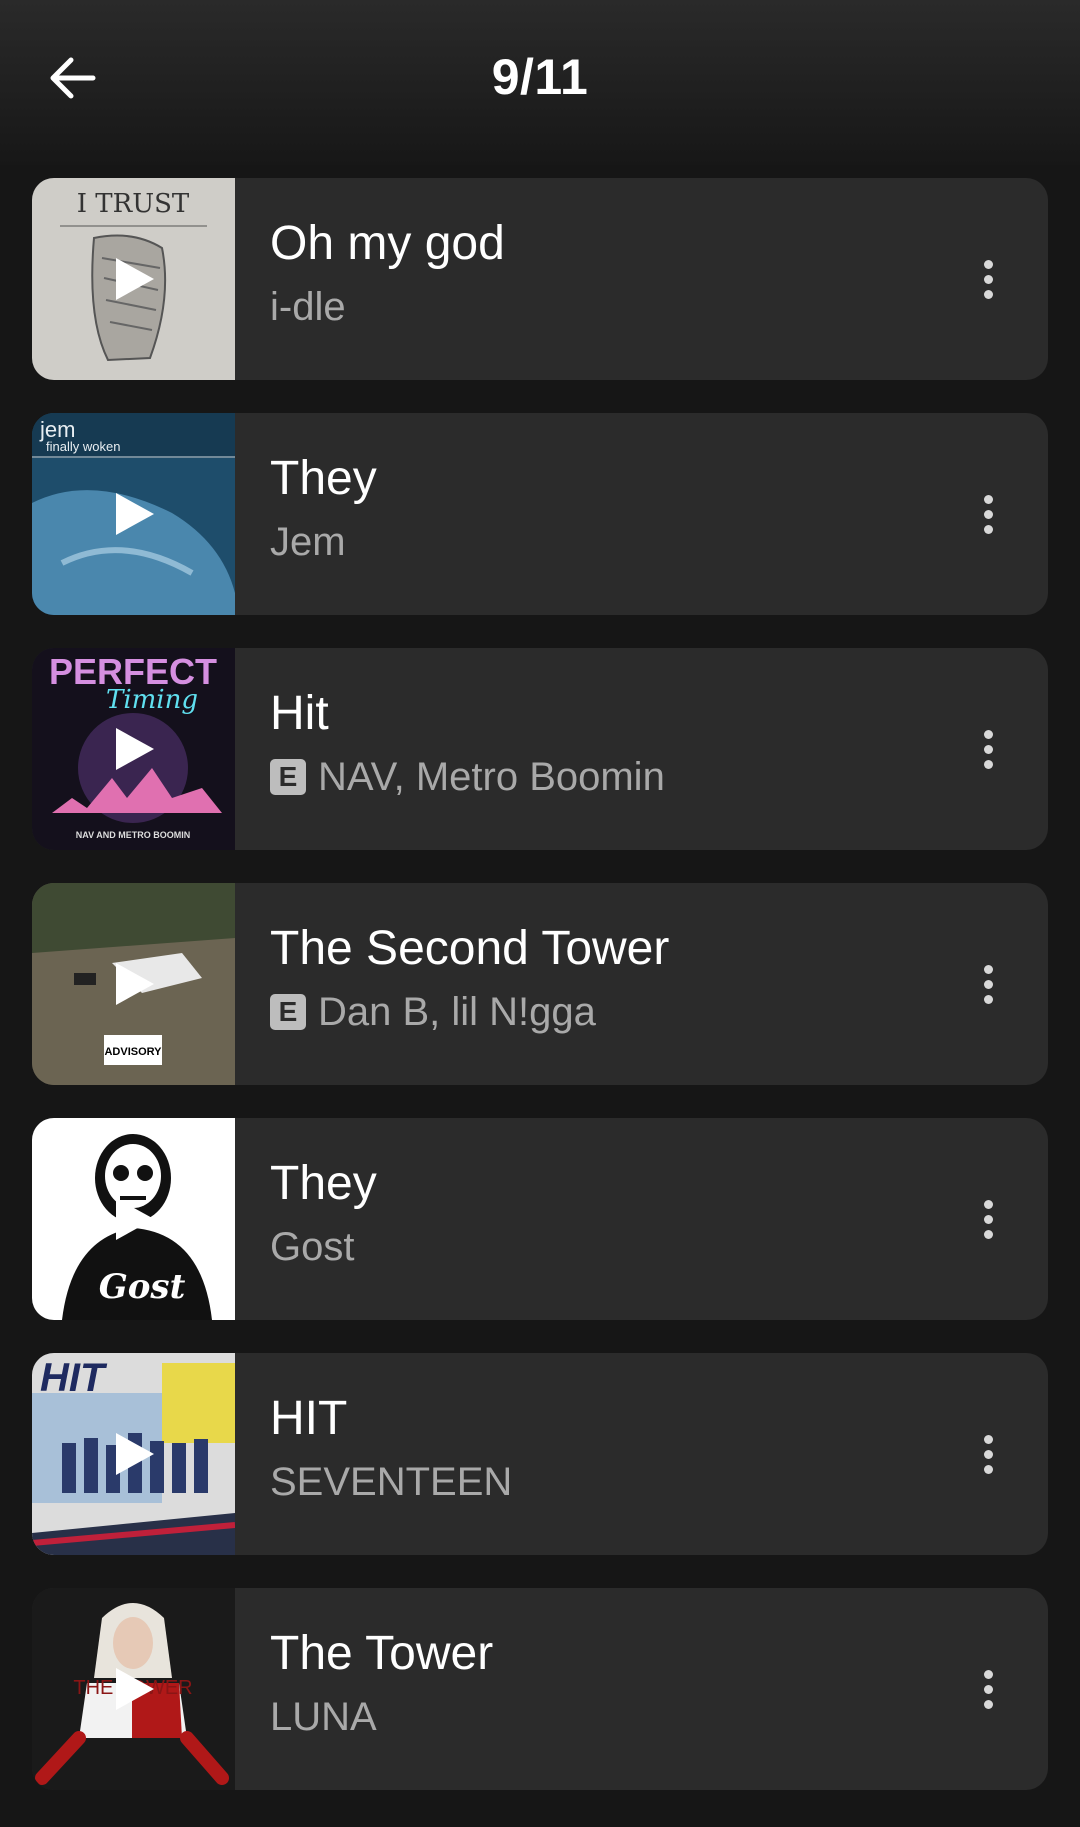 The height and width of the screenshot is (1827, 1080). What do you see at coordinates (540, 279) in the screenshot?
I see `track-row: I TRUST Oh my god i-dle` at bounding box center [540, 279].